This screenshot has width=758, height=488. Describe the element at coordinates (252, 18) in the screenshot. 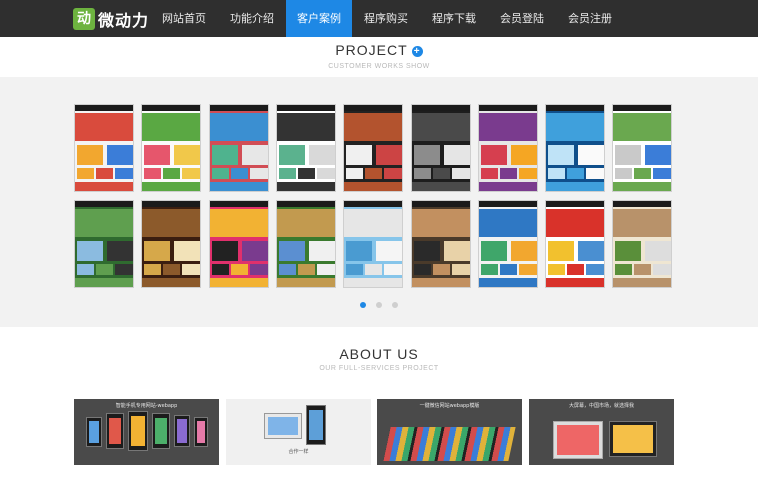

I see `nav-item-features: 功能介绍` at that location.